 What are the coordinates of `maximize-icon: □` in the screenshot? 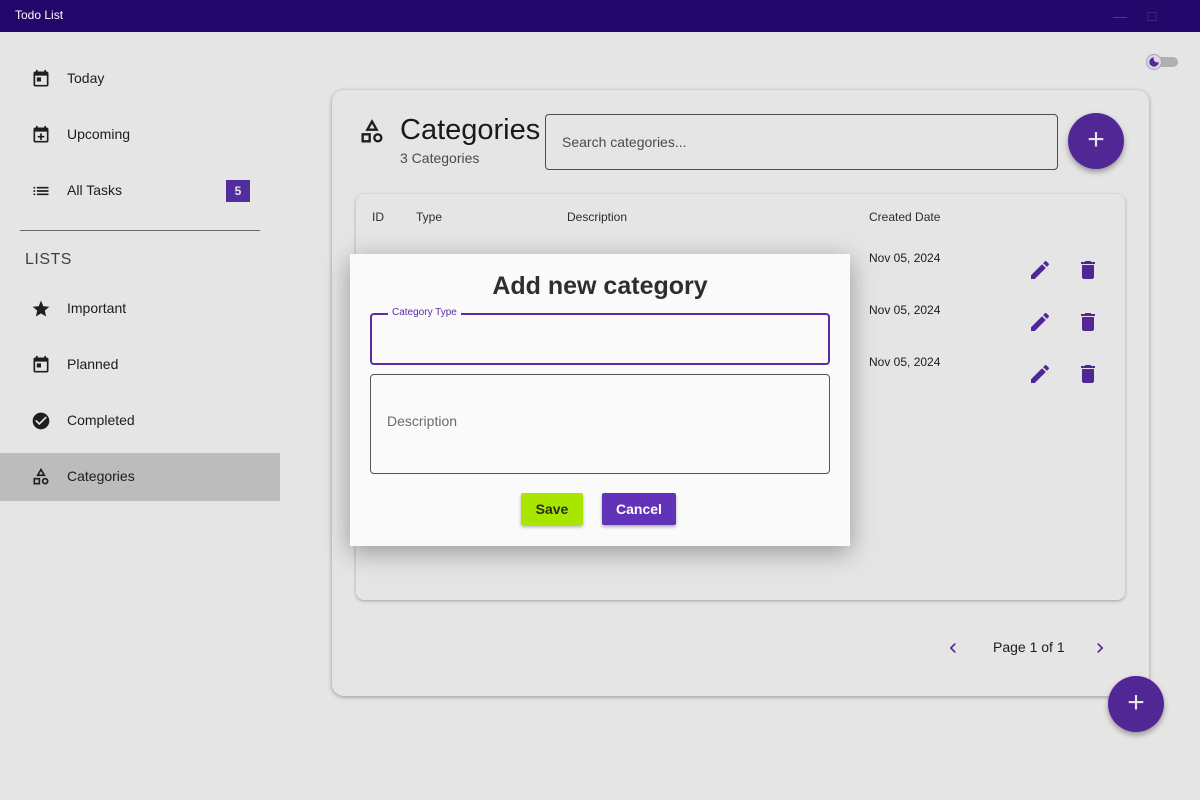 It's located at (1152, 16).